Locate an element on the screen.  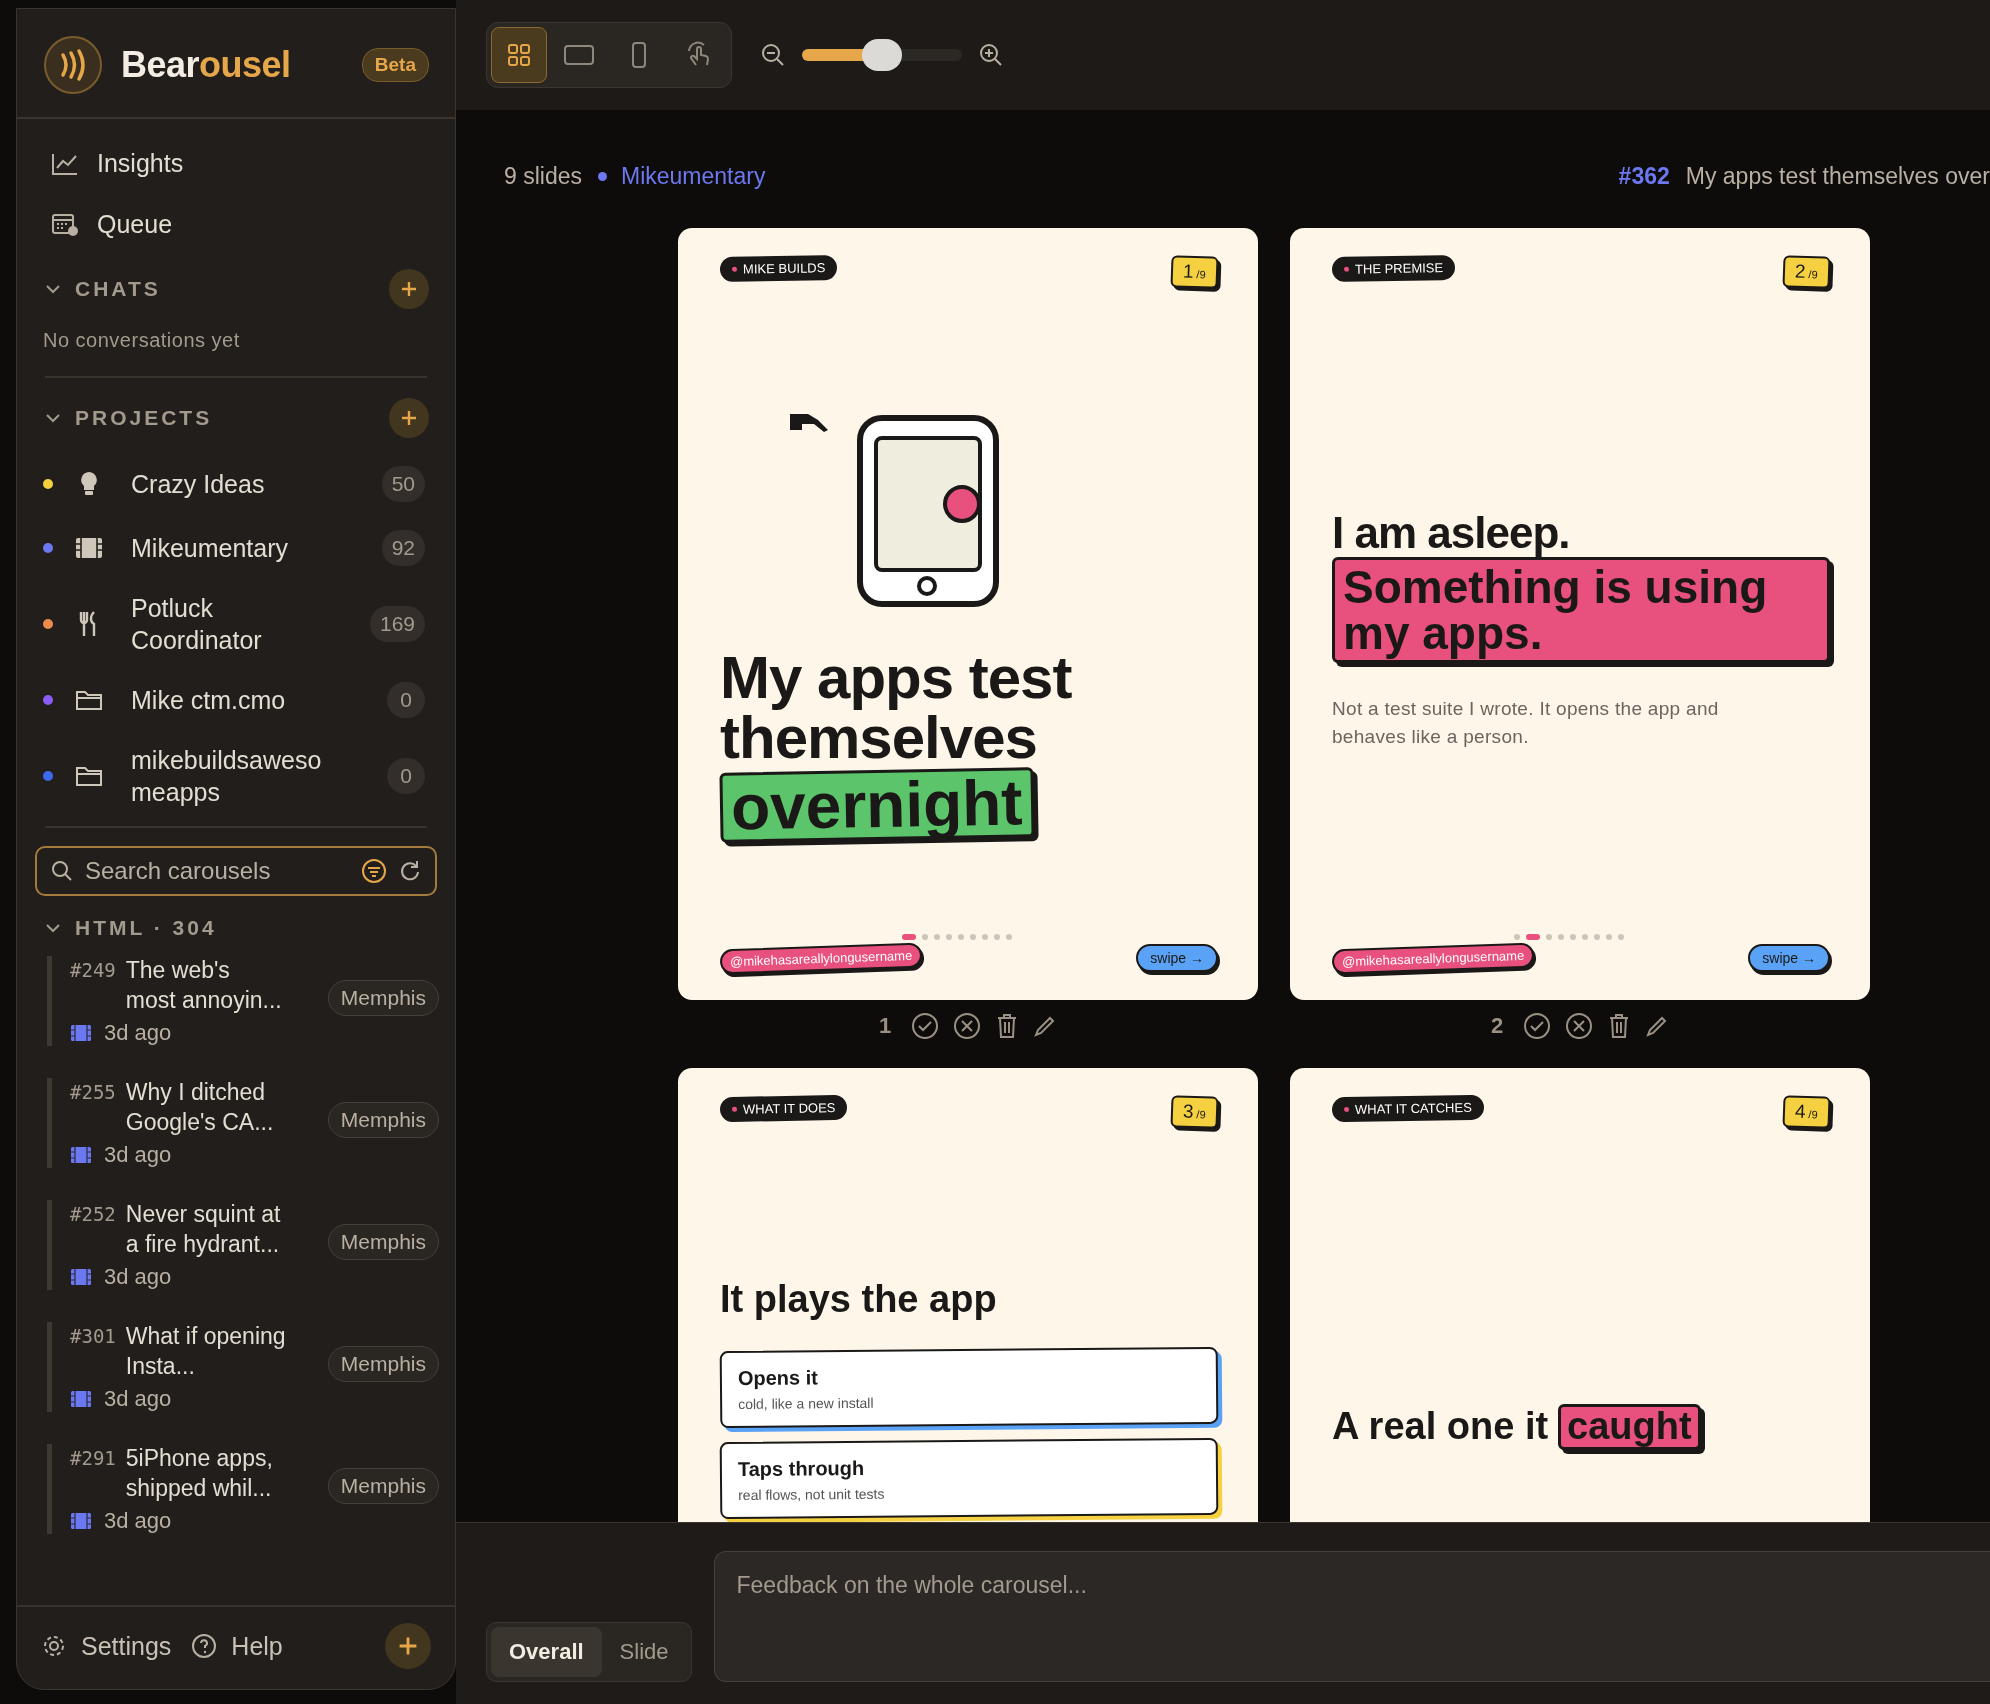
settings-icon is located at coordinates (54, 1646).